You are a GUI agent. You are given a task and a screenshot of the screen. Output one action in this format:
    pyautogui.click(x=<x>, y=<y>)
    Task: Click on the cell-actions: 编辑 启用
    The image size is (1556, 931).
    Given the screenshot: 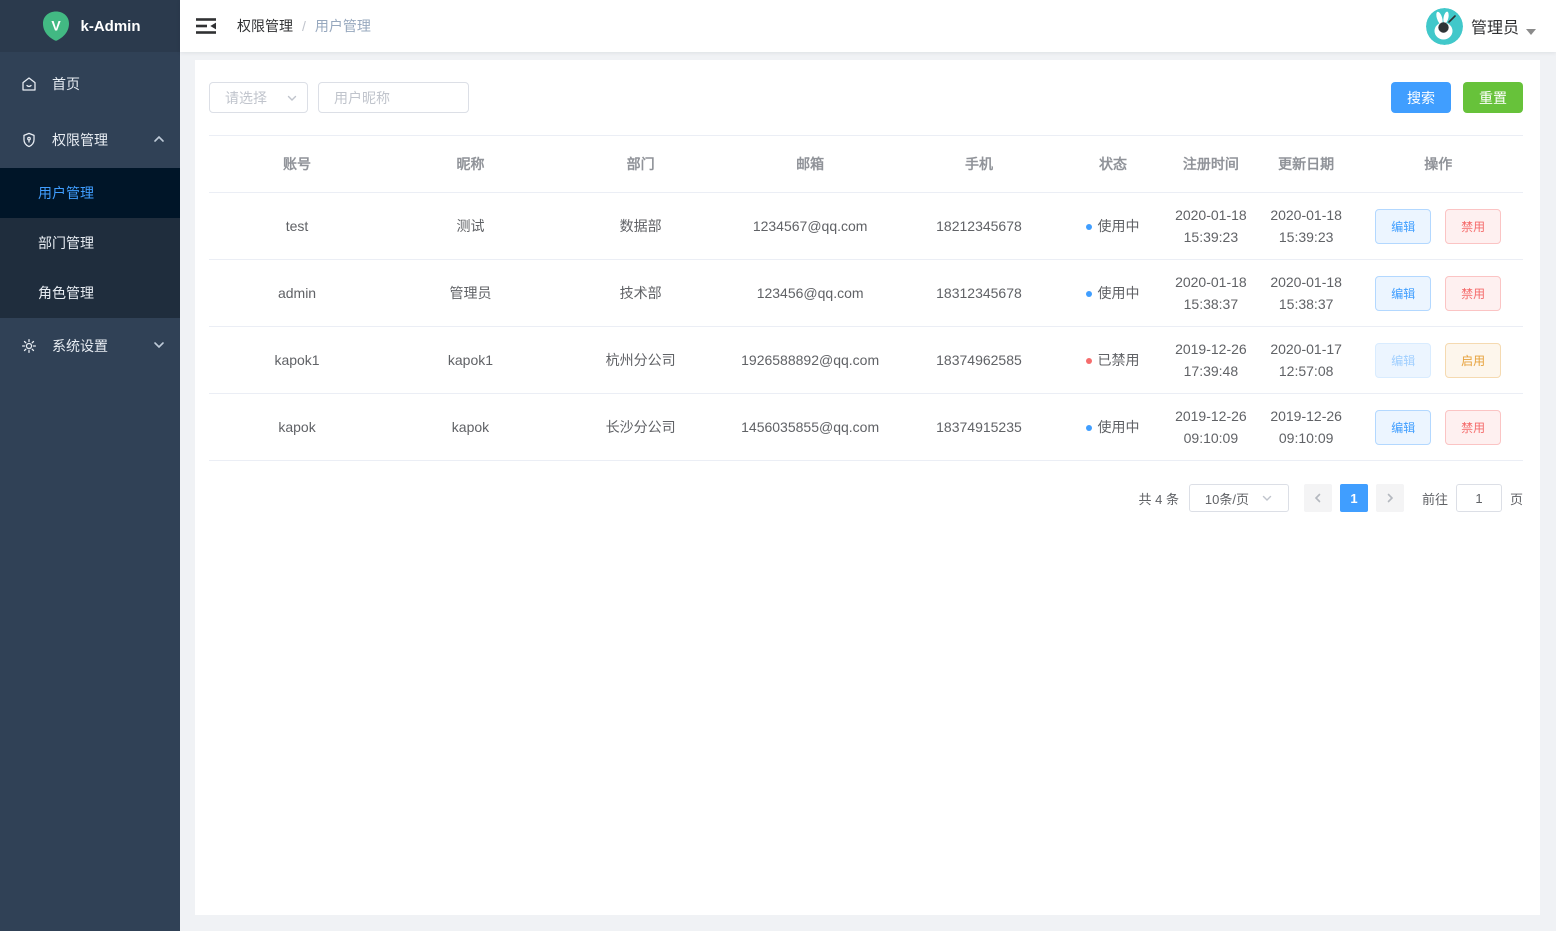 What is the action you would take?
    pyautogui.click(x=1438, y=360)
    